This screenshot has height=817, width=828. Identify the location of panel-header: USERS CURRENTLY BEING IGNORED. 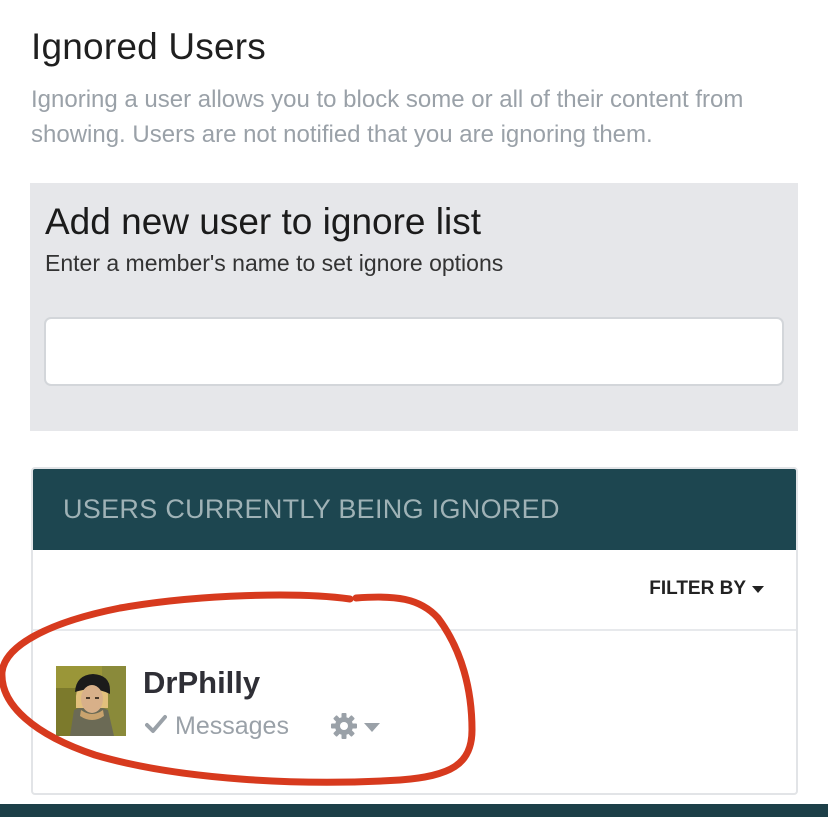
(414, 509).